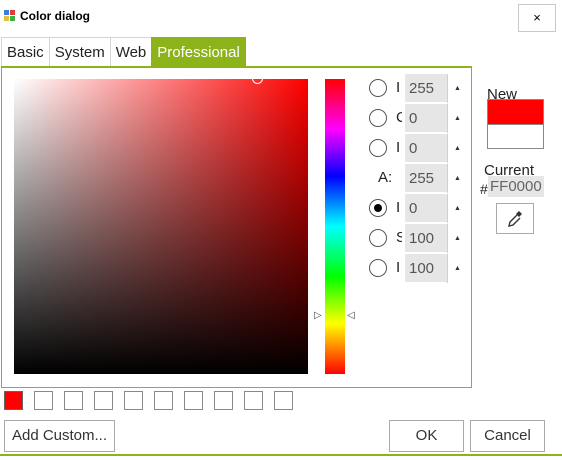 This screenshot has height=460, width=562. What do you see at coordinates (413, 208) in the screenshot?
I see `channel-value-4: 0` at bounding box center [413, 208].